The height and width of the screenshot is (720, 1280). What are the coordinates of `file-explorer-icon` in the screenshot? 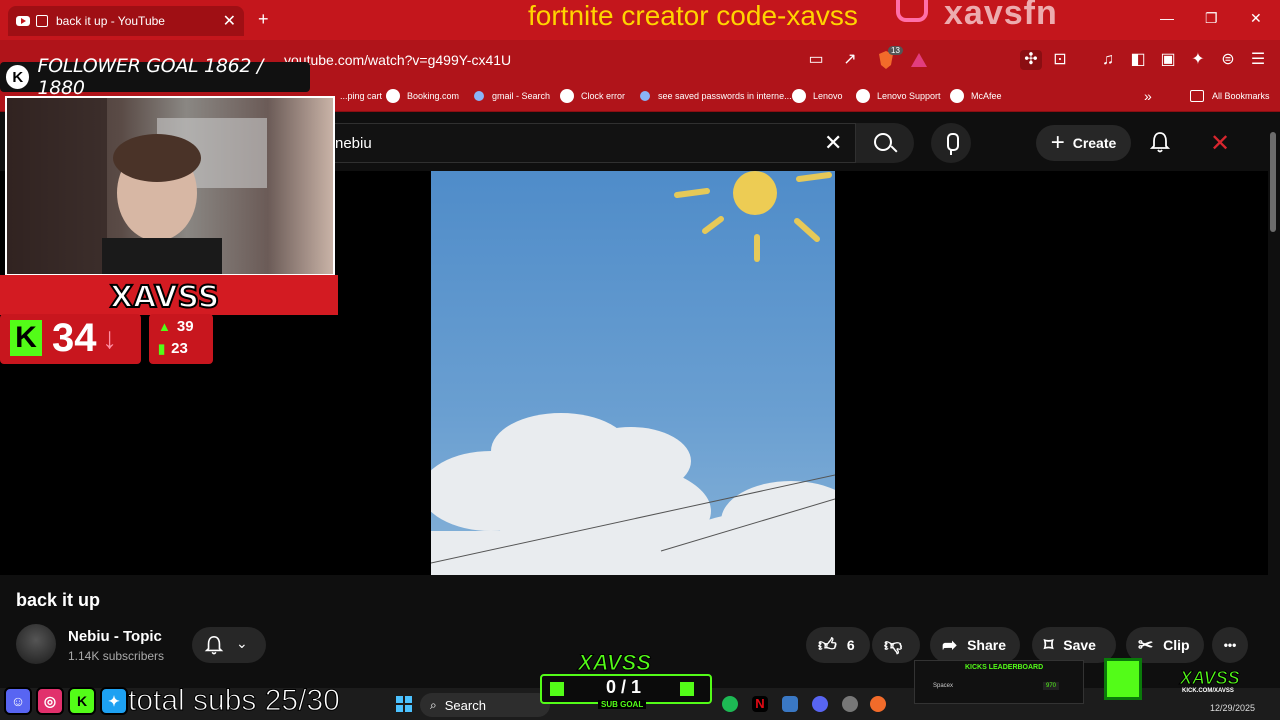 It's located at (790, 704).